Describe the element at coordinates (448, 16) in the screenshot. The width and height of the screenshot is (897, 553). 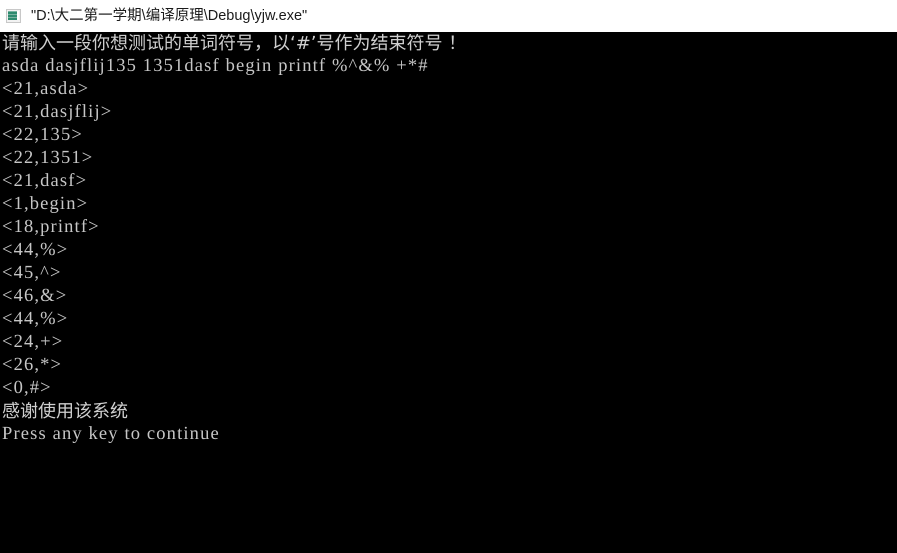
I see `window-title-bar: "D:\大二第一学期\编译原理\Debug\yjw.exe"` at that location.